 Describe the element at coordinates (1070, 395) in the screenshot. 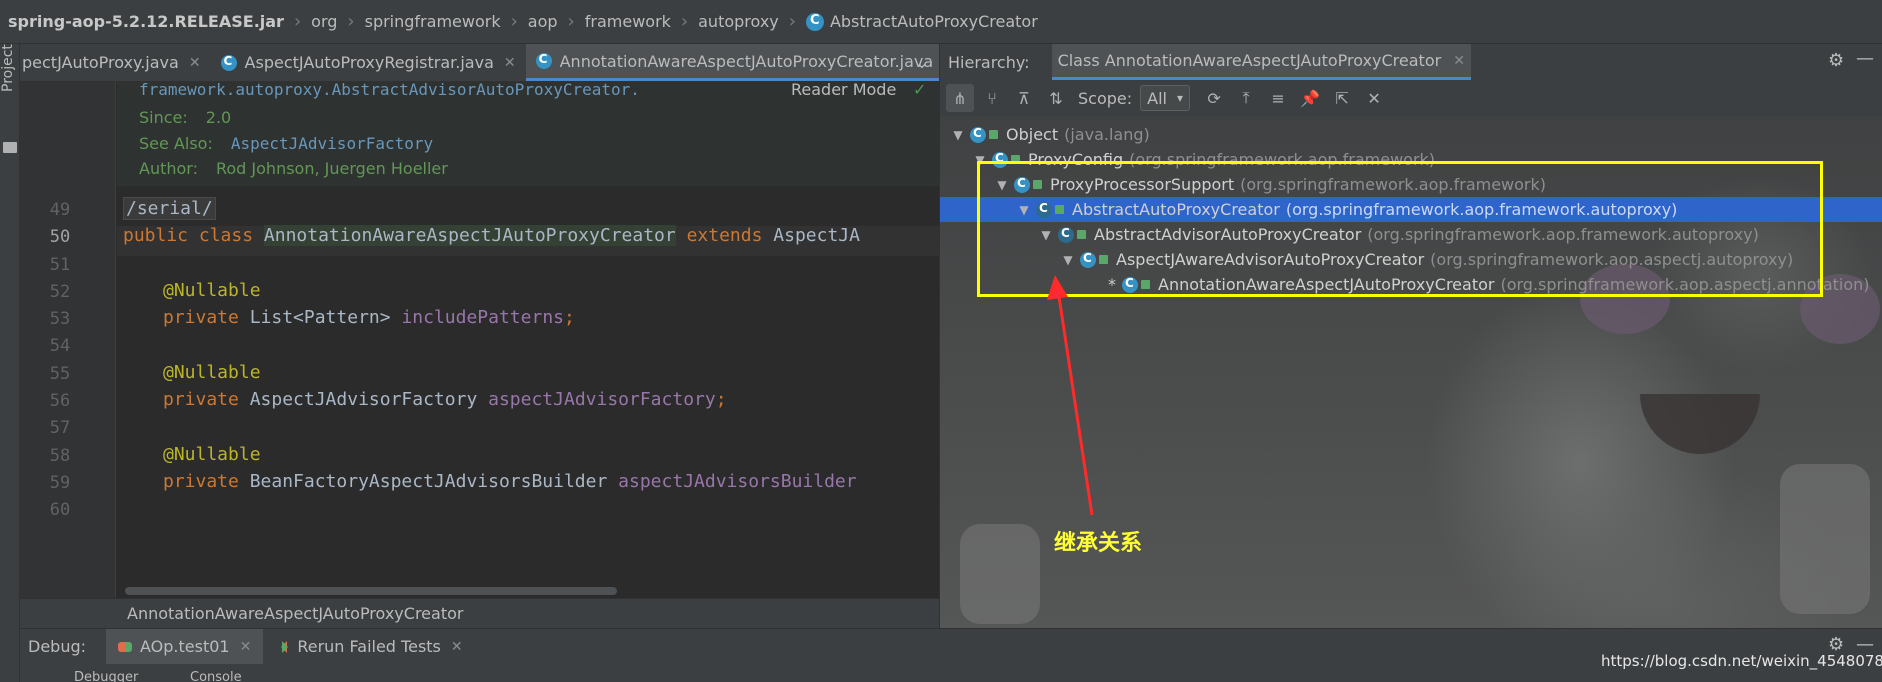

I see `annotation-arrow` at that location.